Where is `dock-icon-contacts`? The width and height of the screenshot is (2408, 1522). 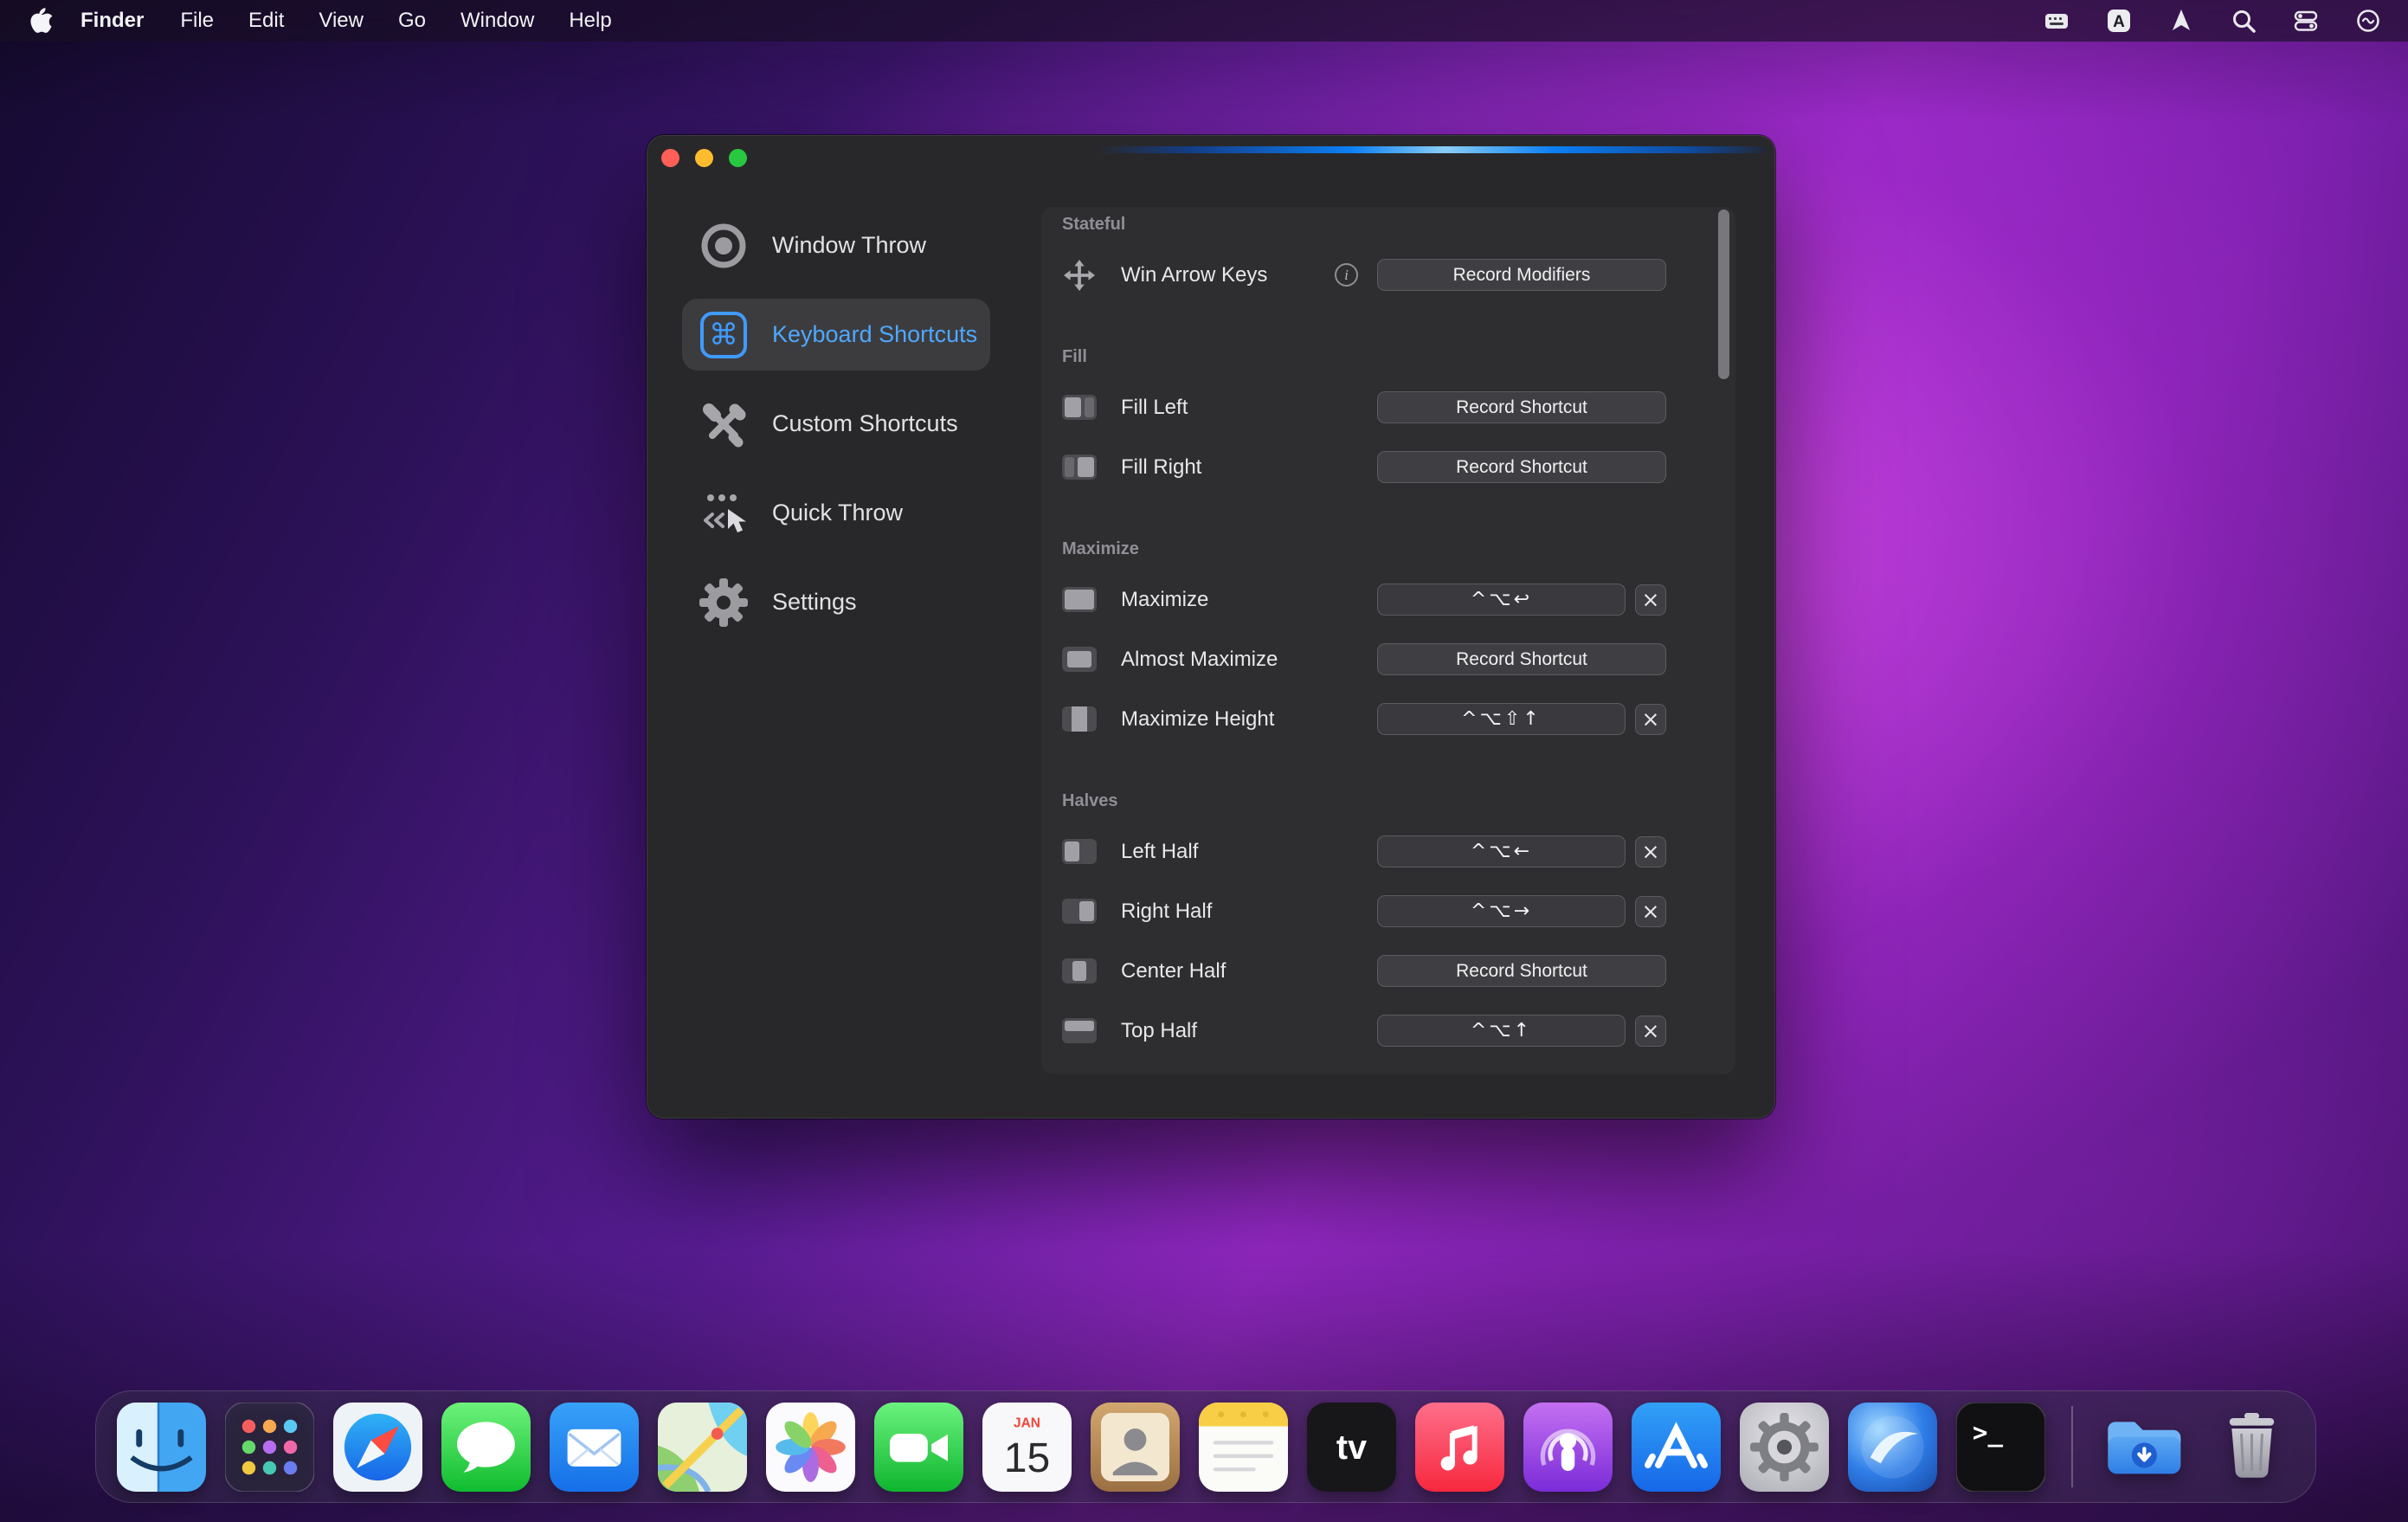
dock-icon-contacts is located at coordinates (1135, 1447).